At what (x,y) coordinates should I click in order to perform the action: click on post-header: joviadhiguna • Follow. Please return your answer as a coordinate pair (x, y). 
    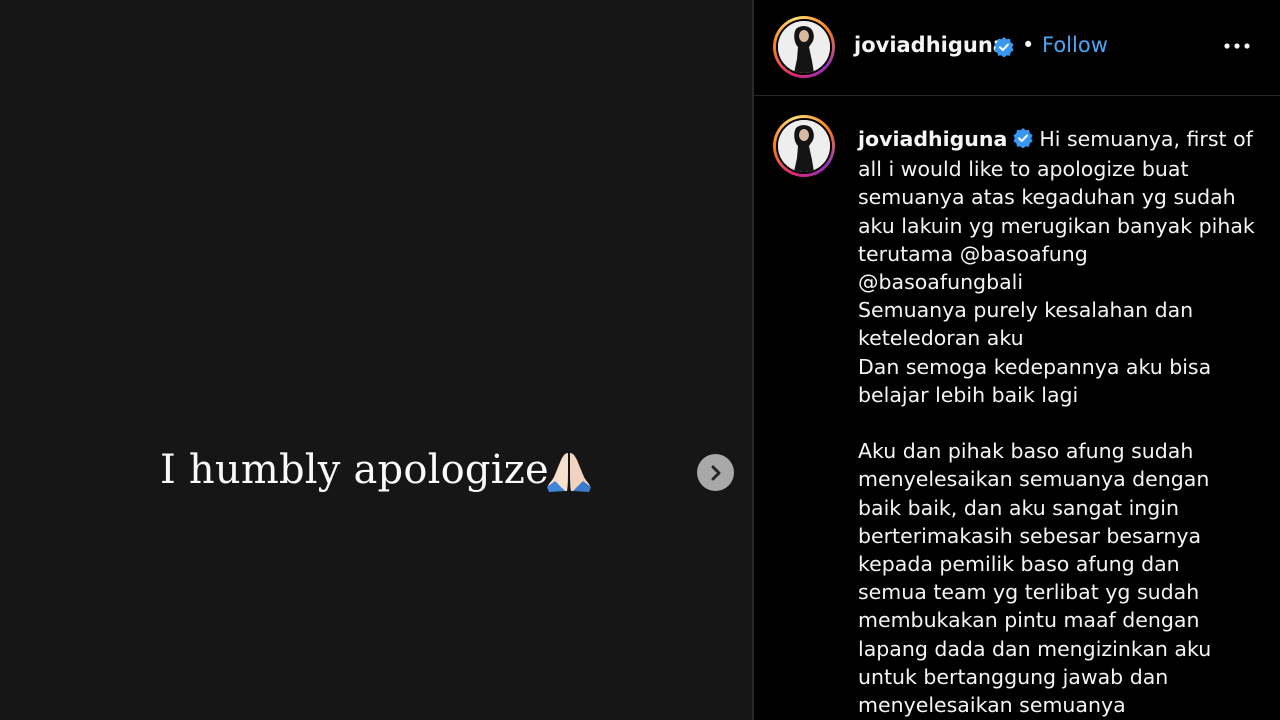
    Looking at the image, I should click on (1017, 48).